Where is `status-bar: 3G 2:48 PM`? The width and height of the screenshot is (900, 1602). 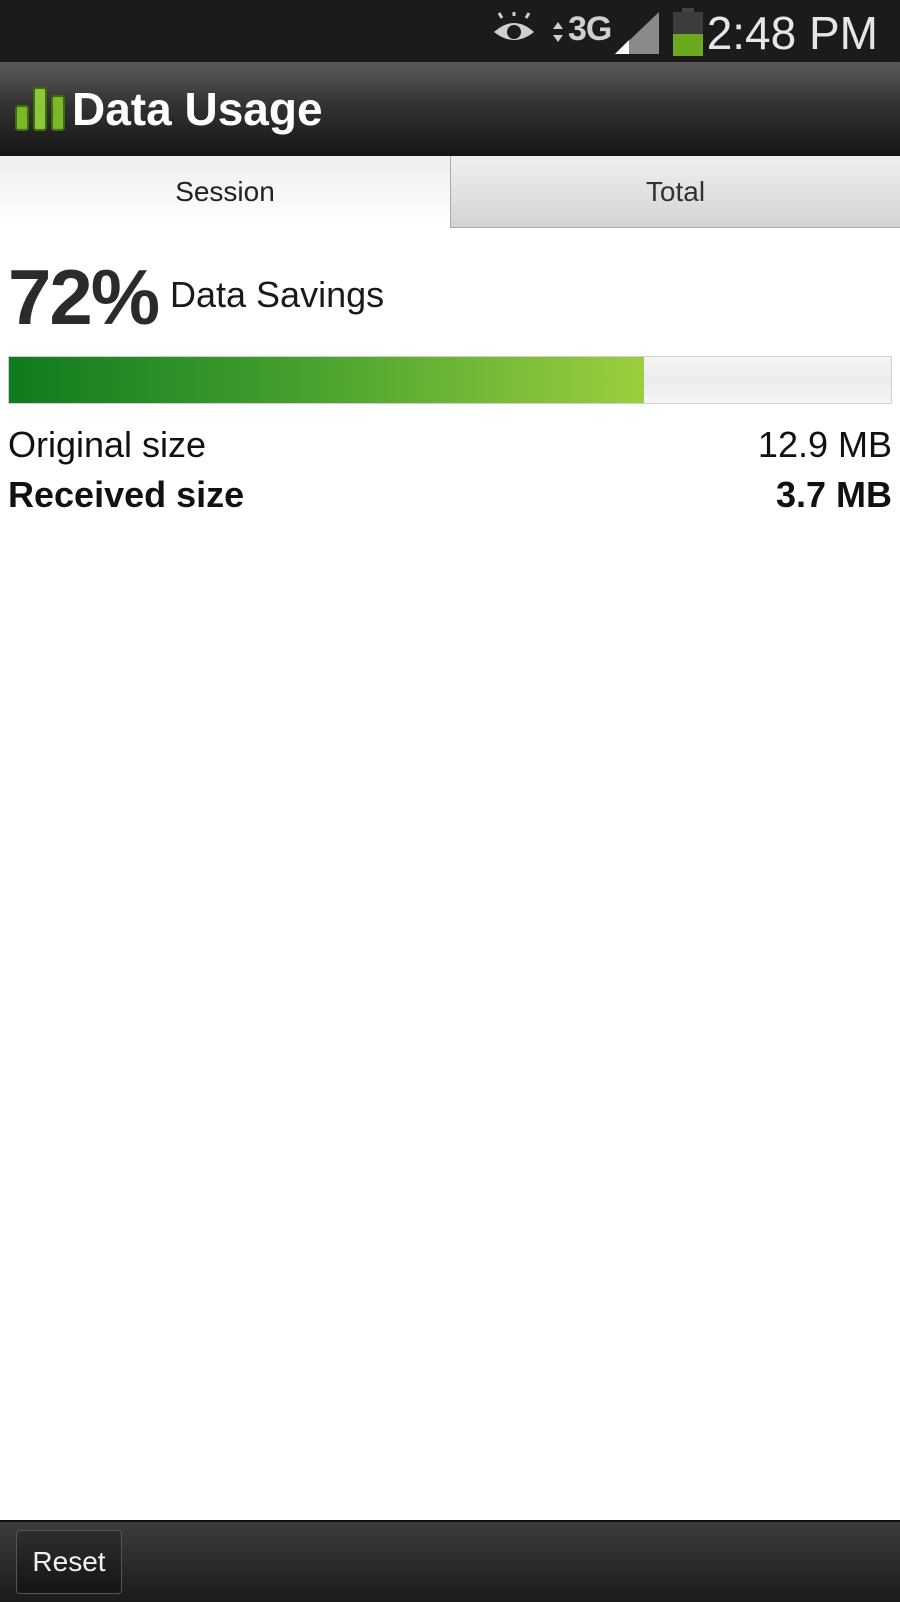 status-bar: 3G 2:48 PM is located at coordinates (450, 31).